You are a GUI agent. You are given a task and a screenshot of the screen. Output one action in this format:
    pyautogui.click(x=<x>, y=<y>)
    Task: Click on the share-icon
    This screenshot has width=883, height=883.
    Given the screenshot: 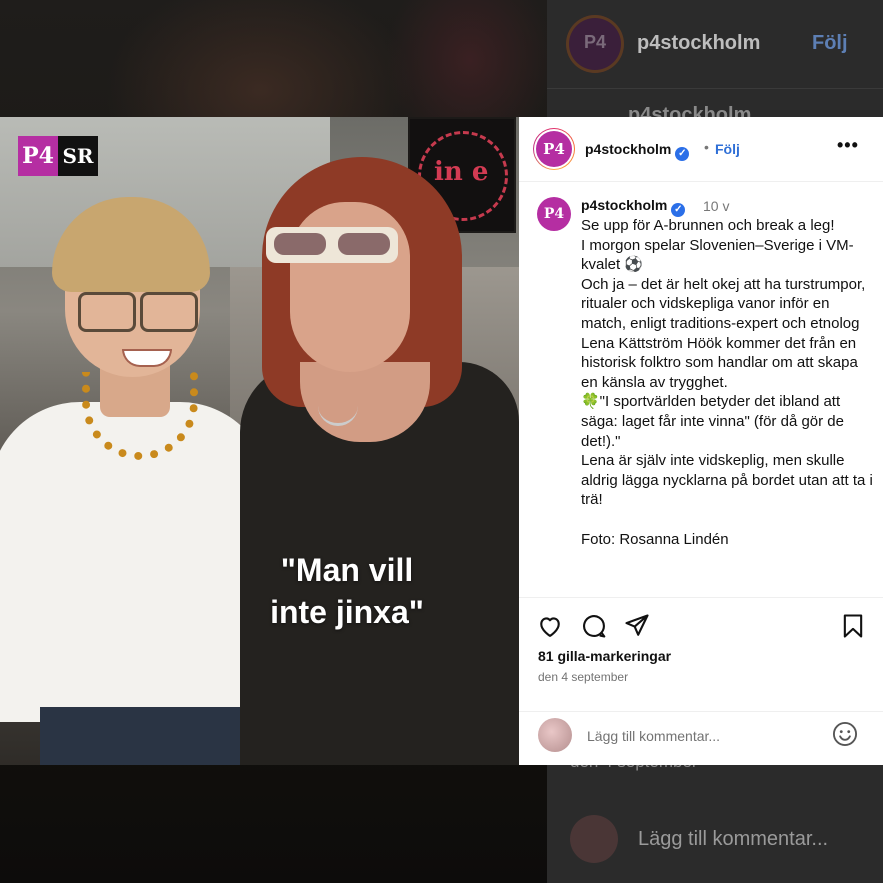 What is the action you would take?
    pyautogui.click(x=637, y=626)
    